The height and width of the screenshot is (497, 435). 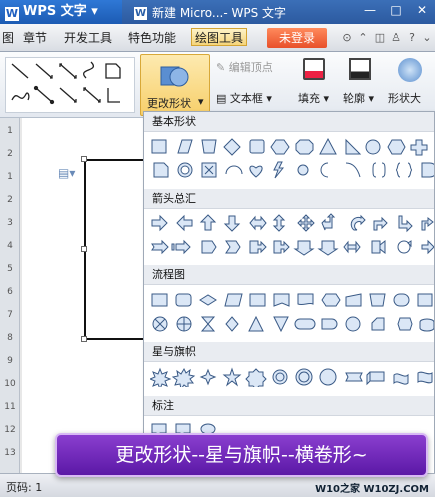 I want to click on change-shape-label: 更改形状, so click(x=169, y=103).